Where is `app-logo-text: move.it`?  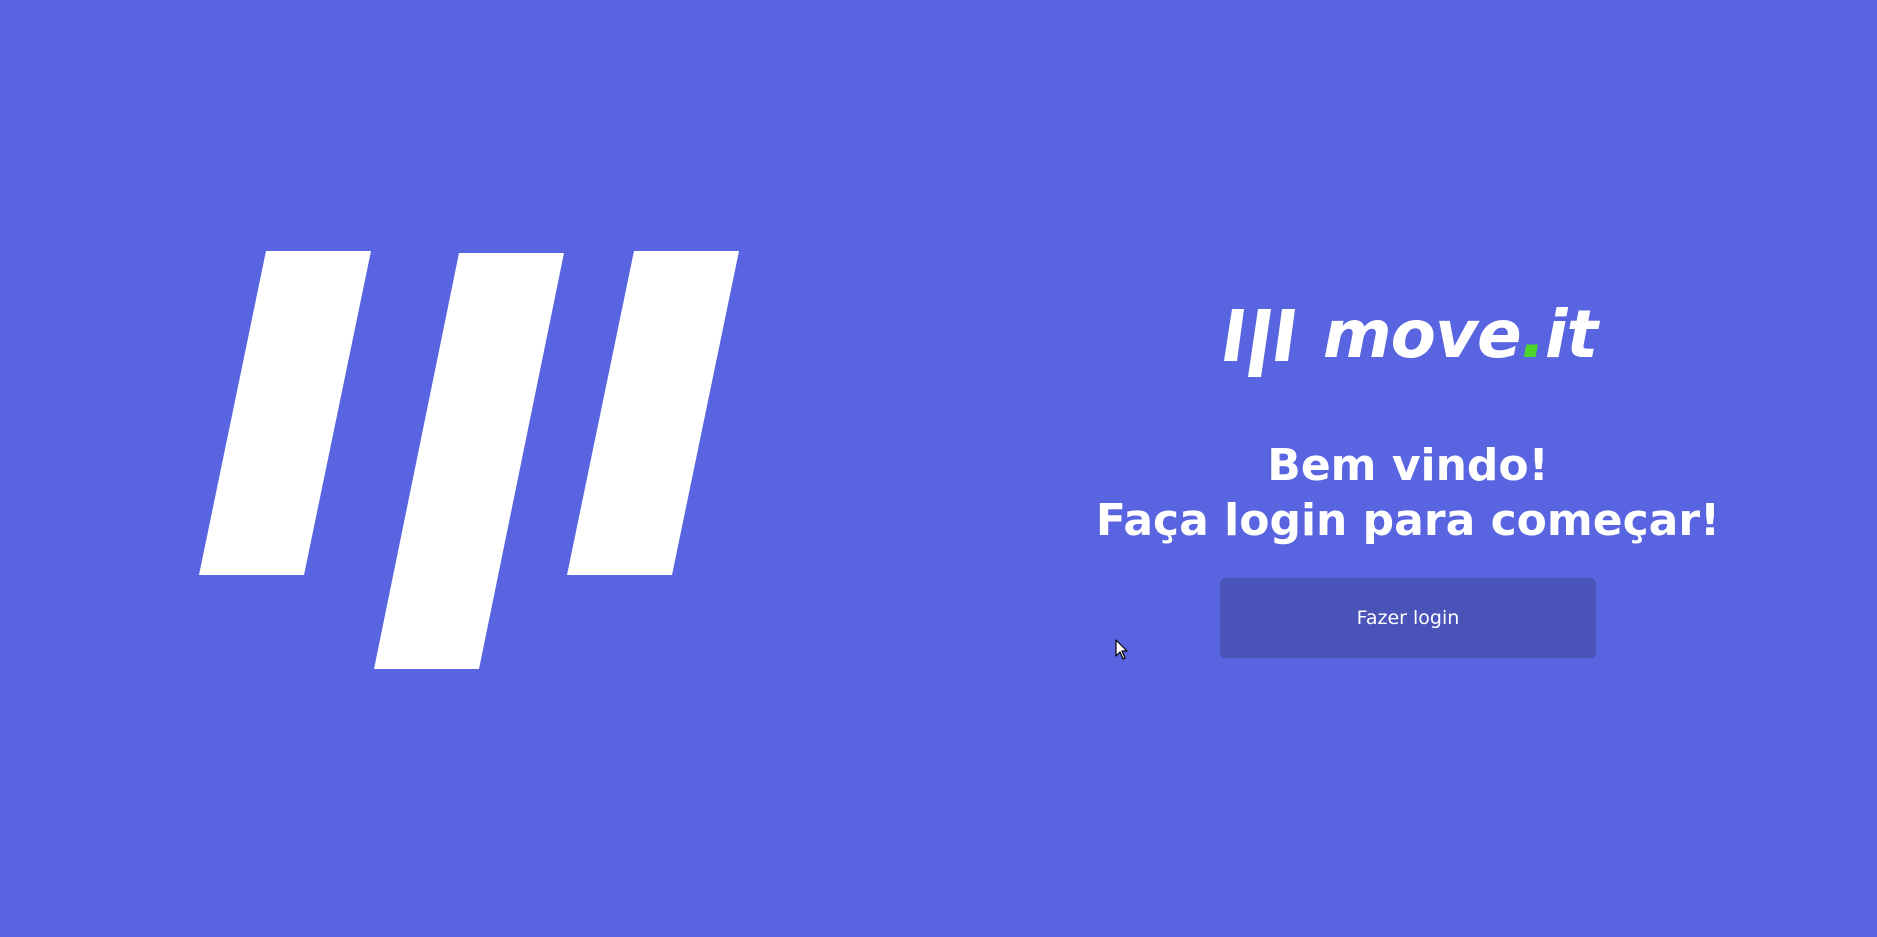
app-logo-text: move.it is located at coordinates (1460, 335).